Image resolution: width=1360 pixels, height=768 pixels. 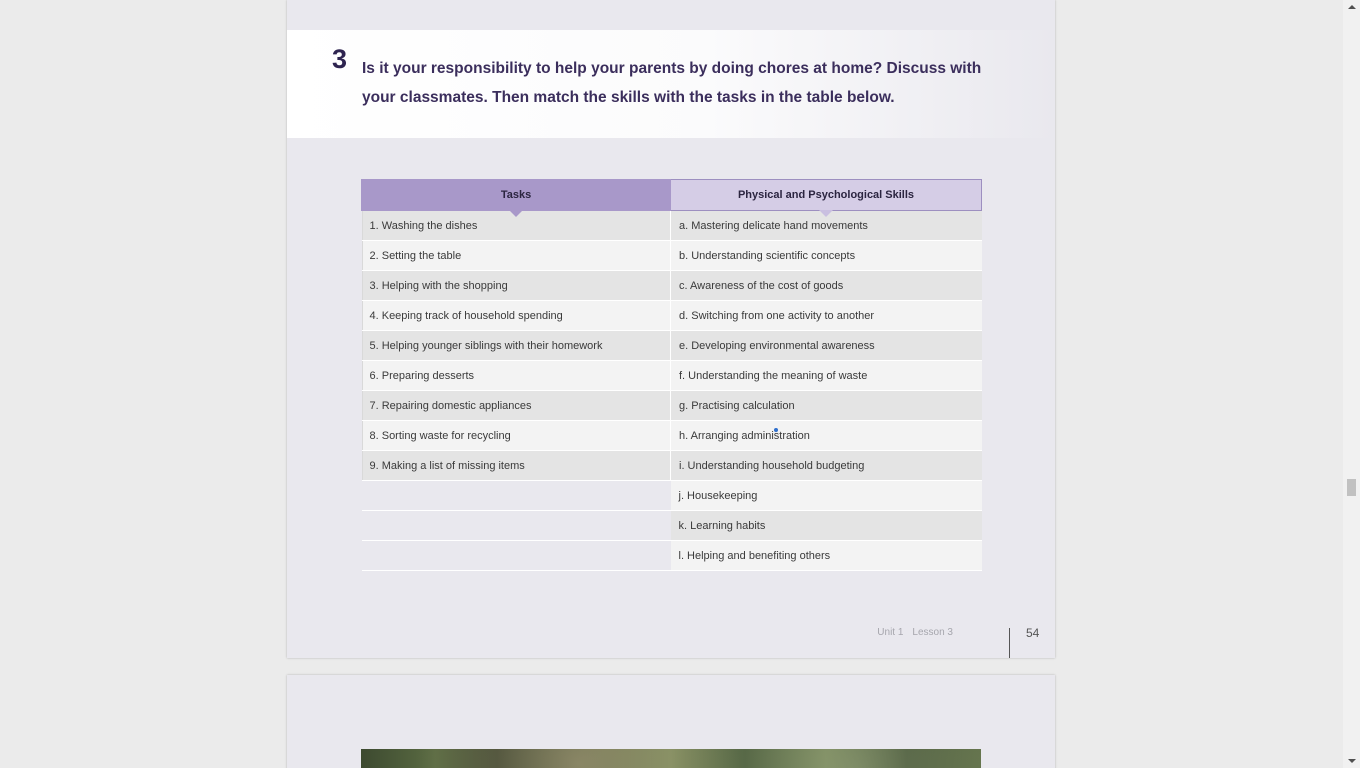 What do you see at coordinates (1351, 761) in the screenshot?
I see `triangle-down-icon` at bounding box center [1351, 761].